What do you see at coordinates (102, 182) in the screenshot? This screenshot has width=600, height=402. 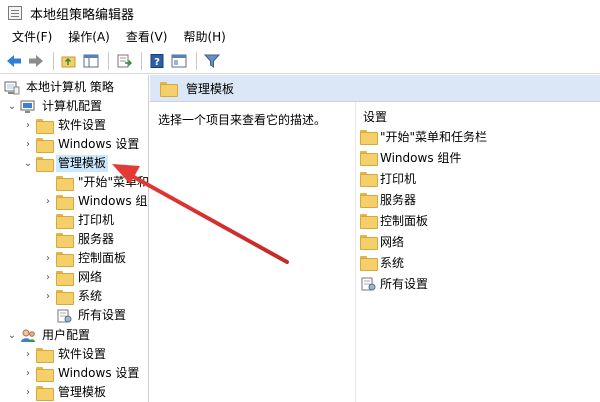 I see `tree-item-start-menu: "开始"菜单和` at bounding box center [102, 182].